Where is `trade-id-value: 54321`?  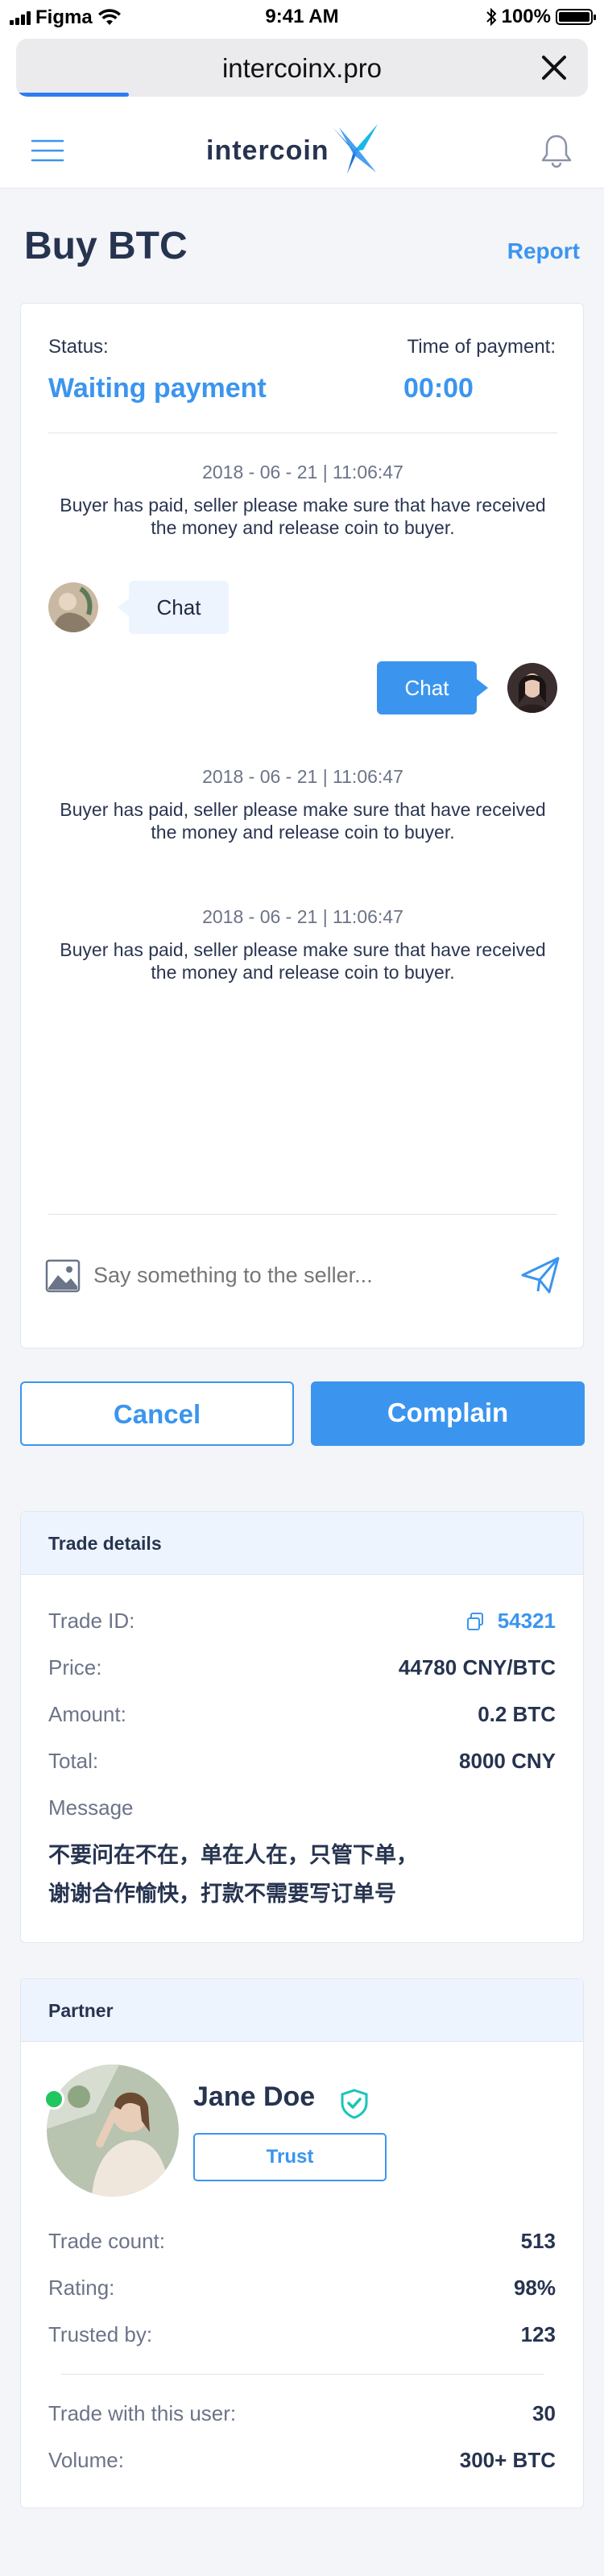
trade-id-value: 54321 is located at coordinates (511, 1621).